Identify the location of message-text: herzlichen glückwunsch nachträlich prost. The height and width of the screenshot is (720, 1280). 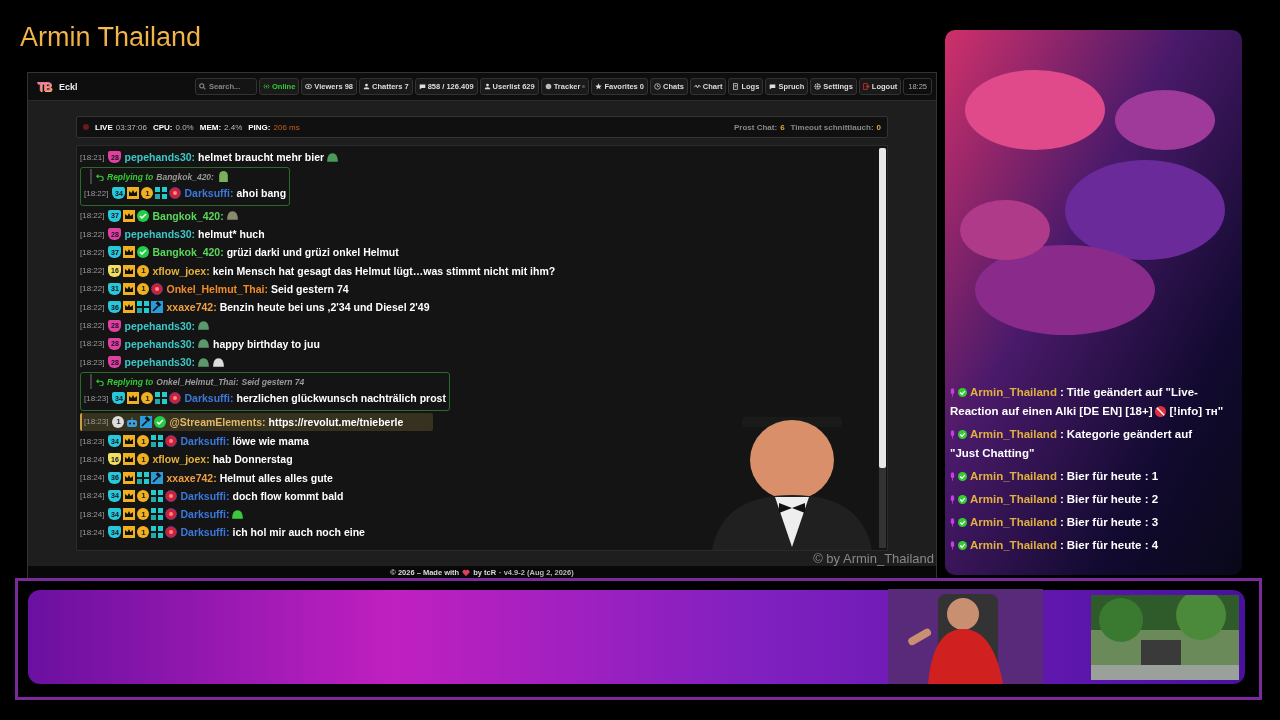
(341, 398).